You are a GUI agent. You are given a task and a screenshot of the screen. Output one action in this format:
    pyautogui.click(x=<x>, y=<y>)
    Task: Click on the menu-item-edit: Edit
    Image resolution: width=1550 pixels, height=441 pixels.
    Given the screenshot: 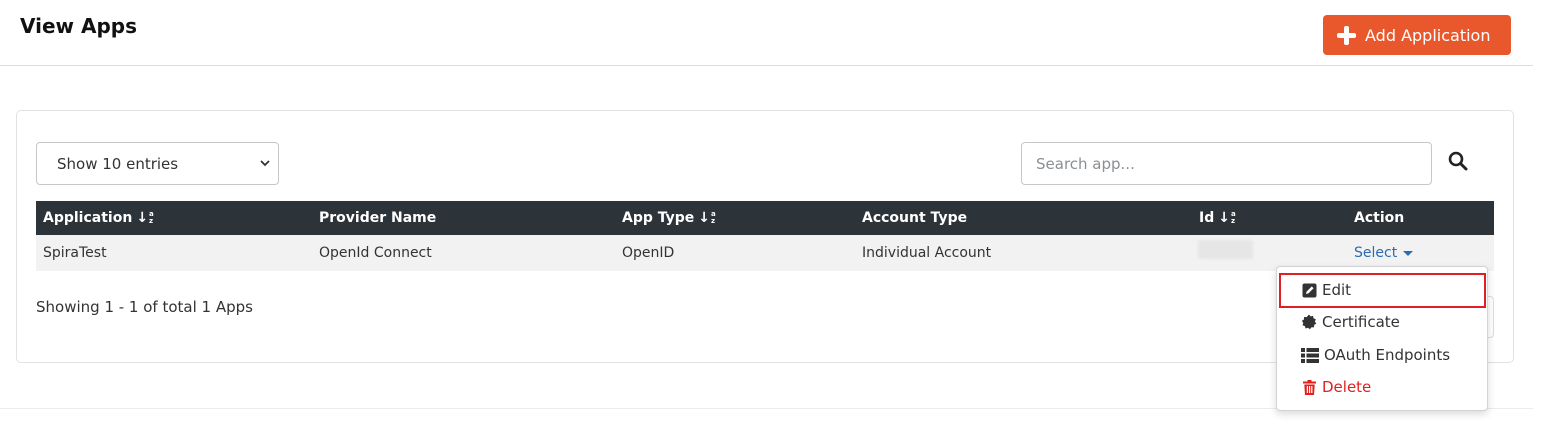 What is the action you would take?
    pyautogui.click(x=1326, y=290)
    